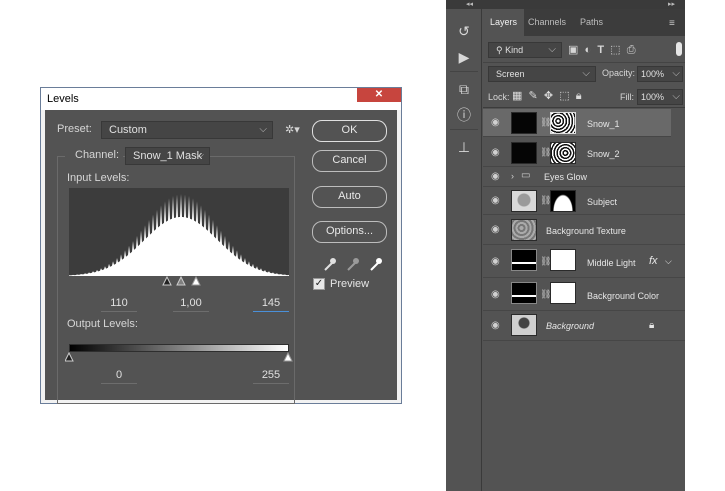  What do you see at coordinates (542, 74) in the screenshot?
I see `blend-mode-select: Screen ⌵` at bounding box center [542, 74].